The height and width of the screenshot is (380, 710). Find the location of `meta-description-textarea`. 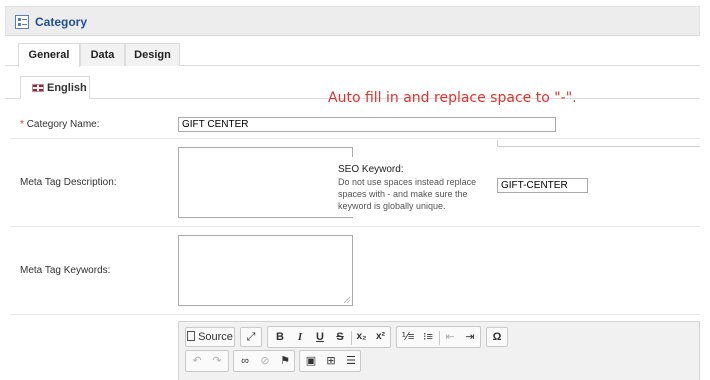

meta-description-textarea is located at coordinates (265, 182).